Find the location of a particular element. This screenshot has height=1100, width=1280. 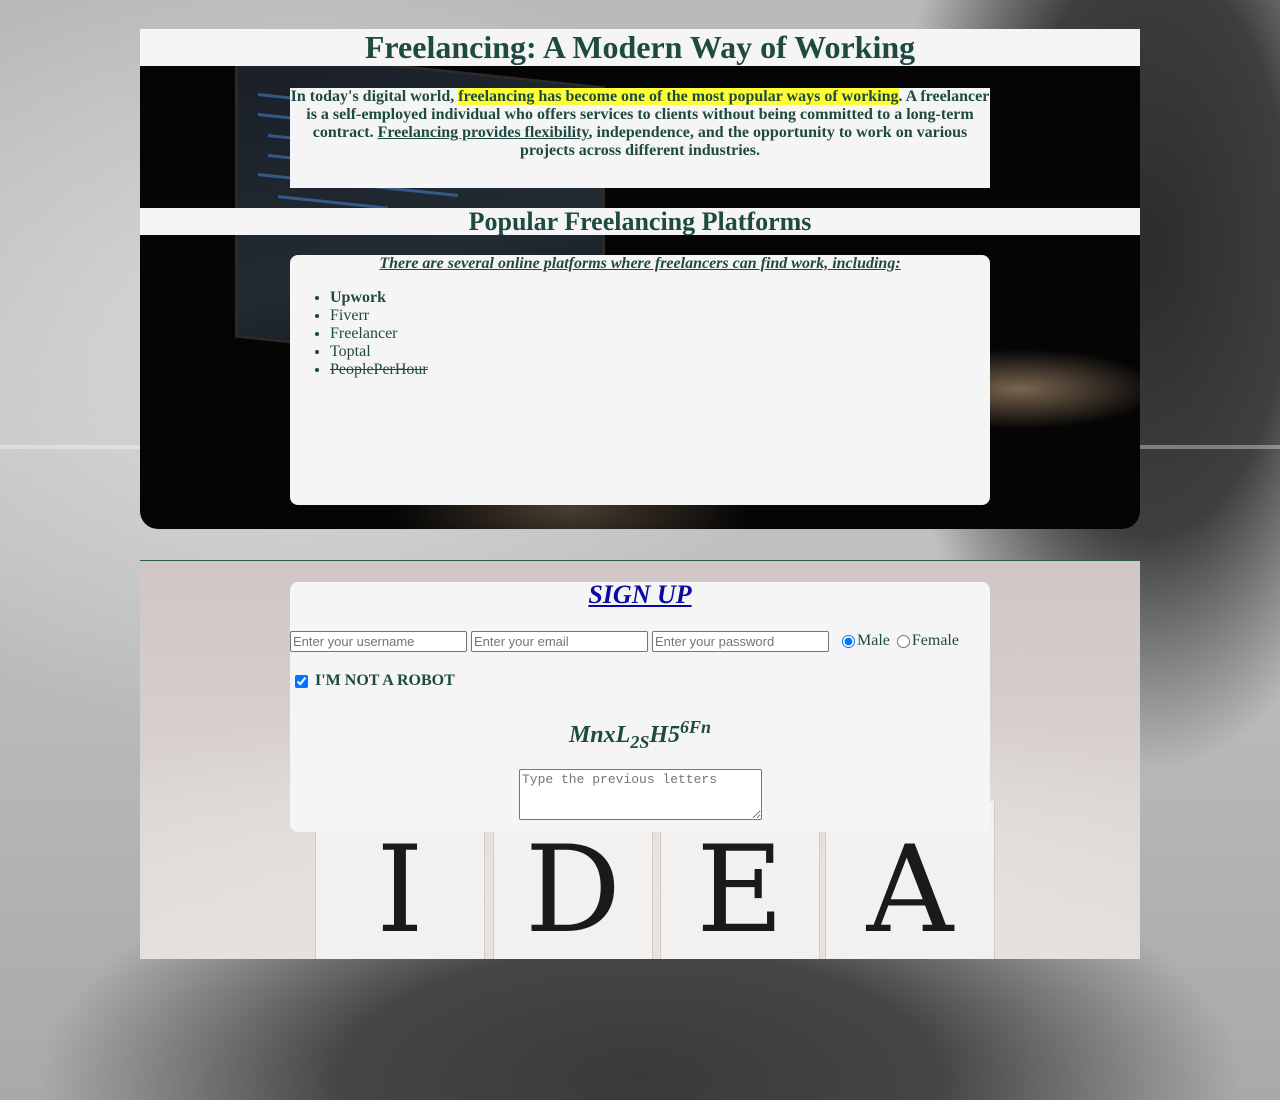

platforms-heading-bar: Popular Freelancing Platforms is located at coordinates (640, 221).